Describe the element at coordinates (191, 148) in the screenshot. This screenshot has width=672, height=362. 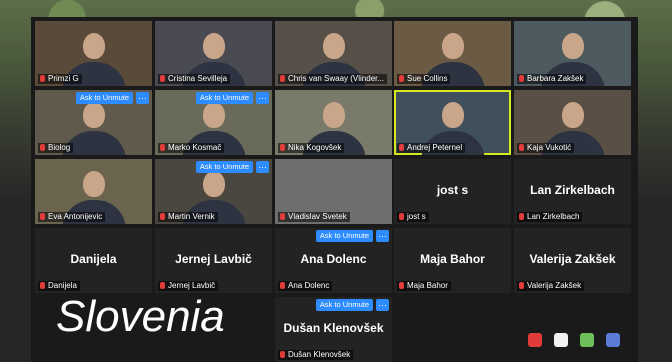
I see `participant-name-label: Marko Kosmač` at that location.